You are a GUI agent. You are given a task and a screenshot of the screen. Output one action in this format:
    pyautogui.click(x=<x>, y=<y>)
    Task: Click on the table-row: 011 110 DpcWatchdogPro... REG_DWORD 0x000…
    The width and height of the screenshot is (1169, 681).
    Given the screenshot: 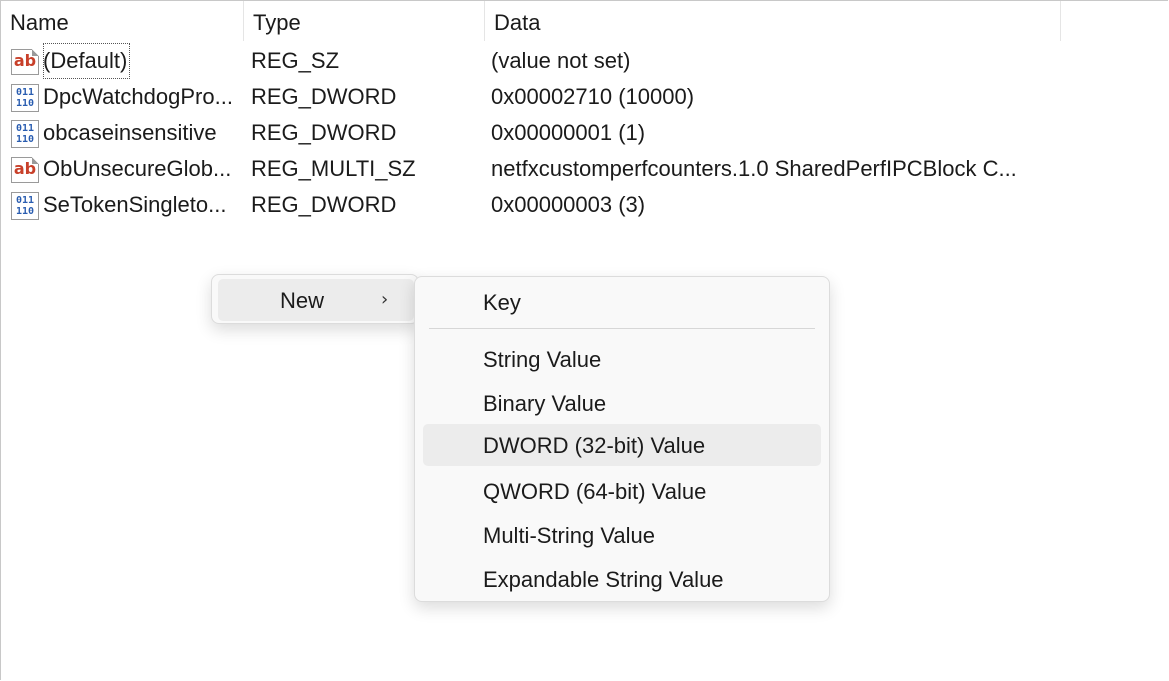 What is the action you would take?
    pyautogui.click(x=531, y=97)
    